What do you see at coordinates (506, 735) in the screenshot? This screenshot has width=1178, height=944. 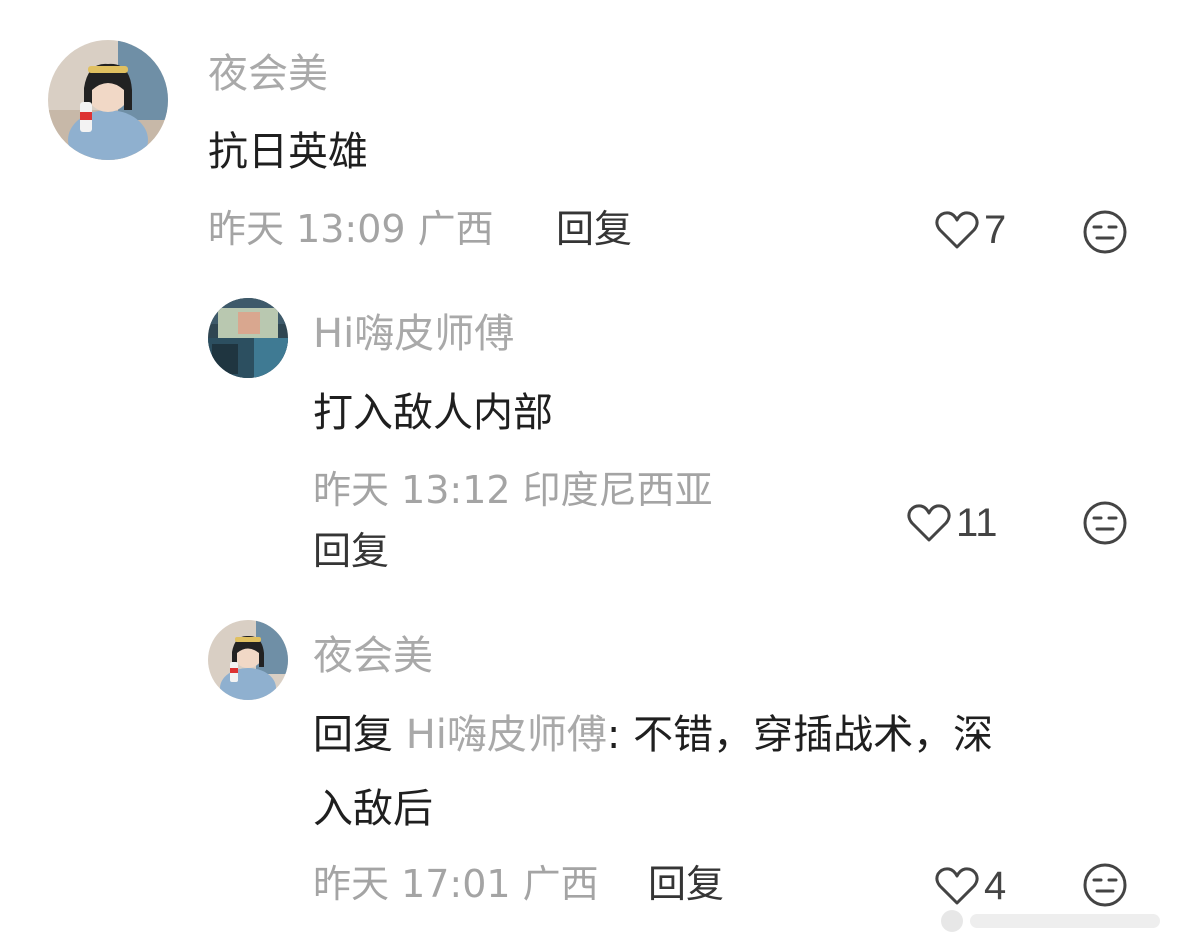 I see `mention-username: Hi嗨皮师傅` at bounding box center [506, 735].